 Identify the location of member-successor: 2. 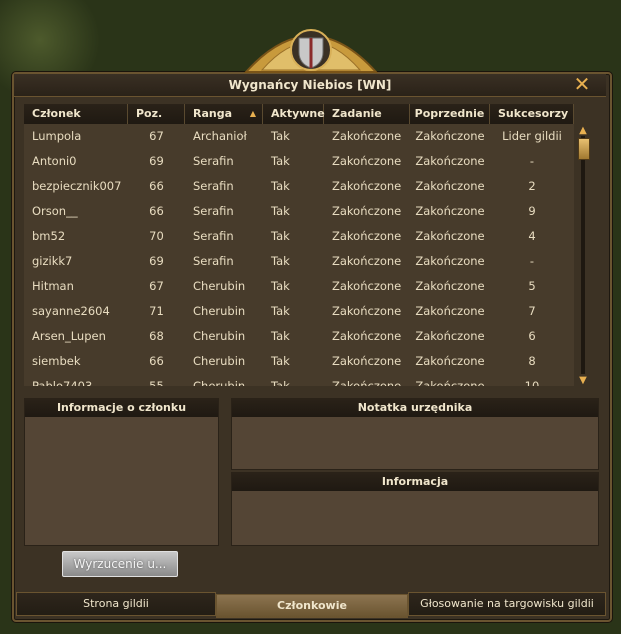
(532, 186).